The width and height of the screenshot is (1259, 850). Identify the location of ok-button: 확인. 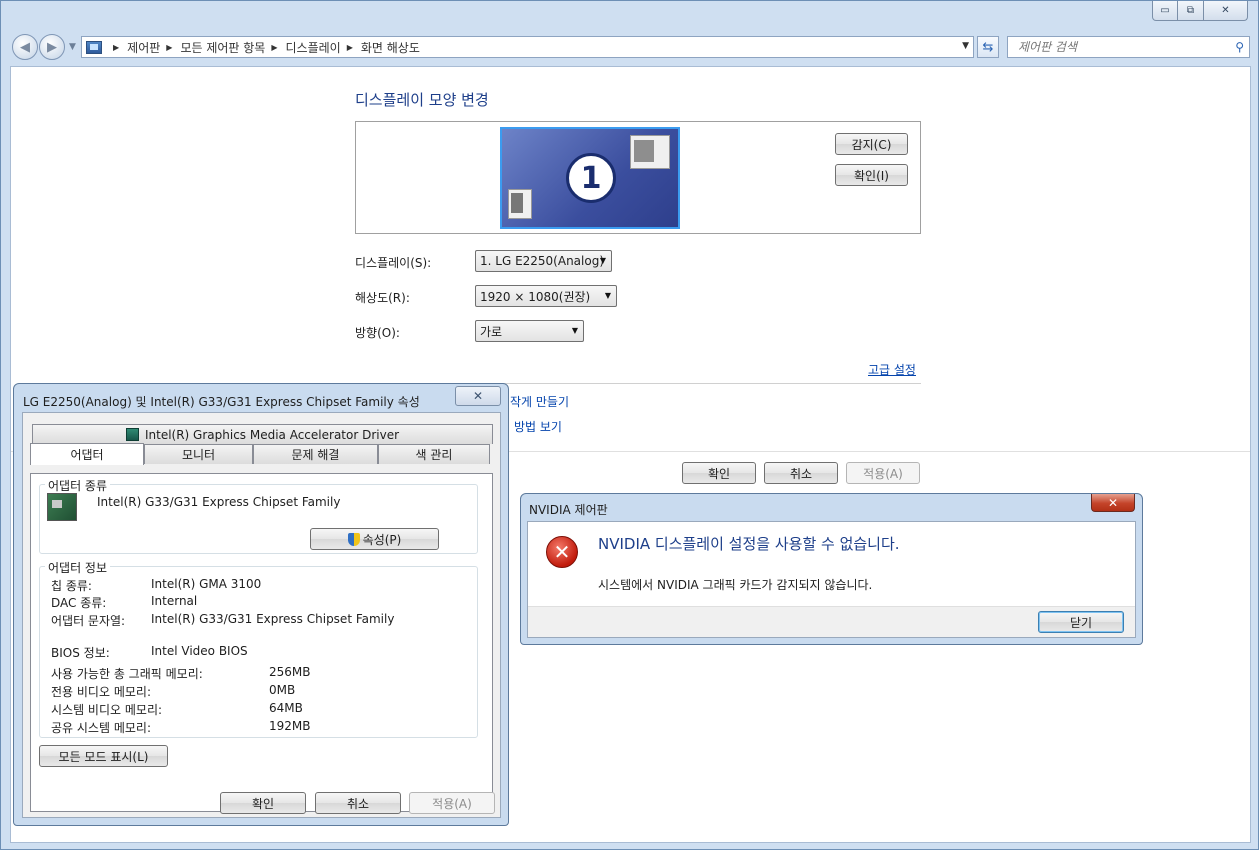
(719, 473).